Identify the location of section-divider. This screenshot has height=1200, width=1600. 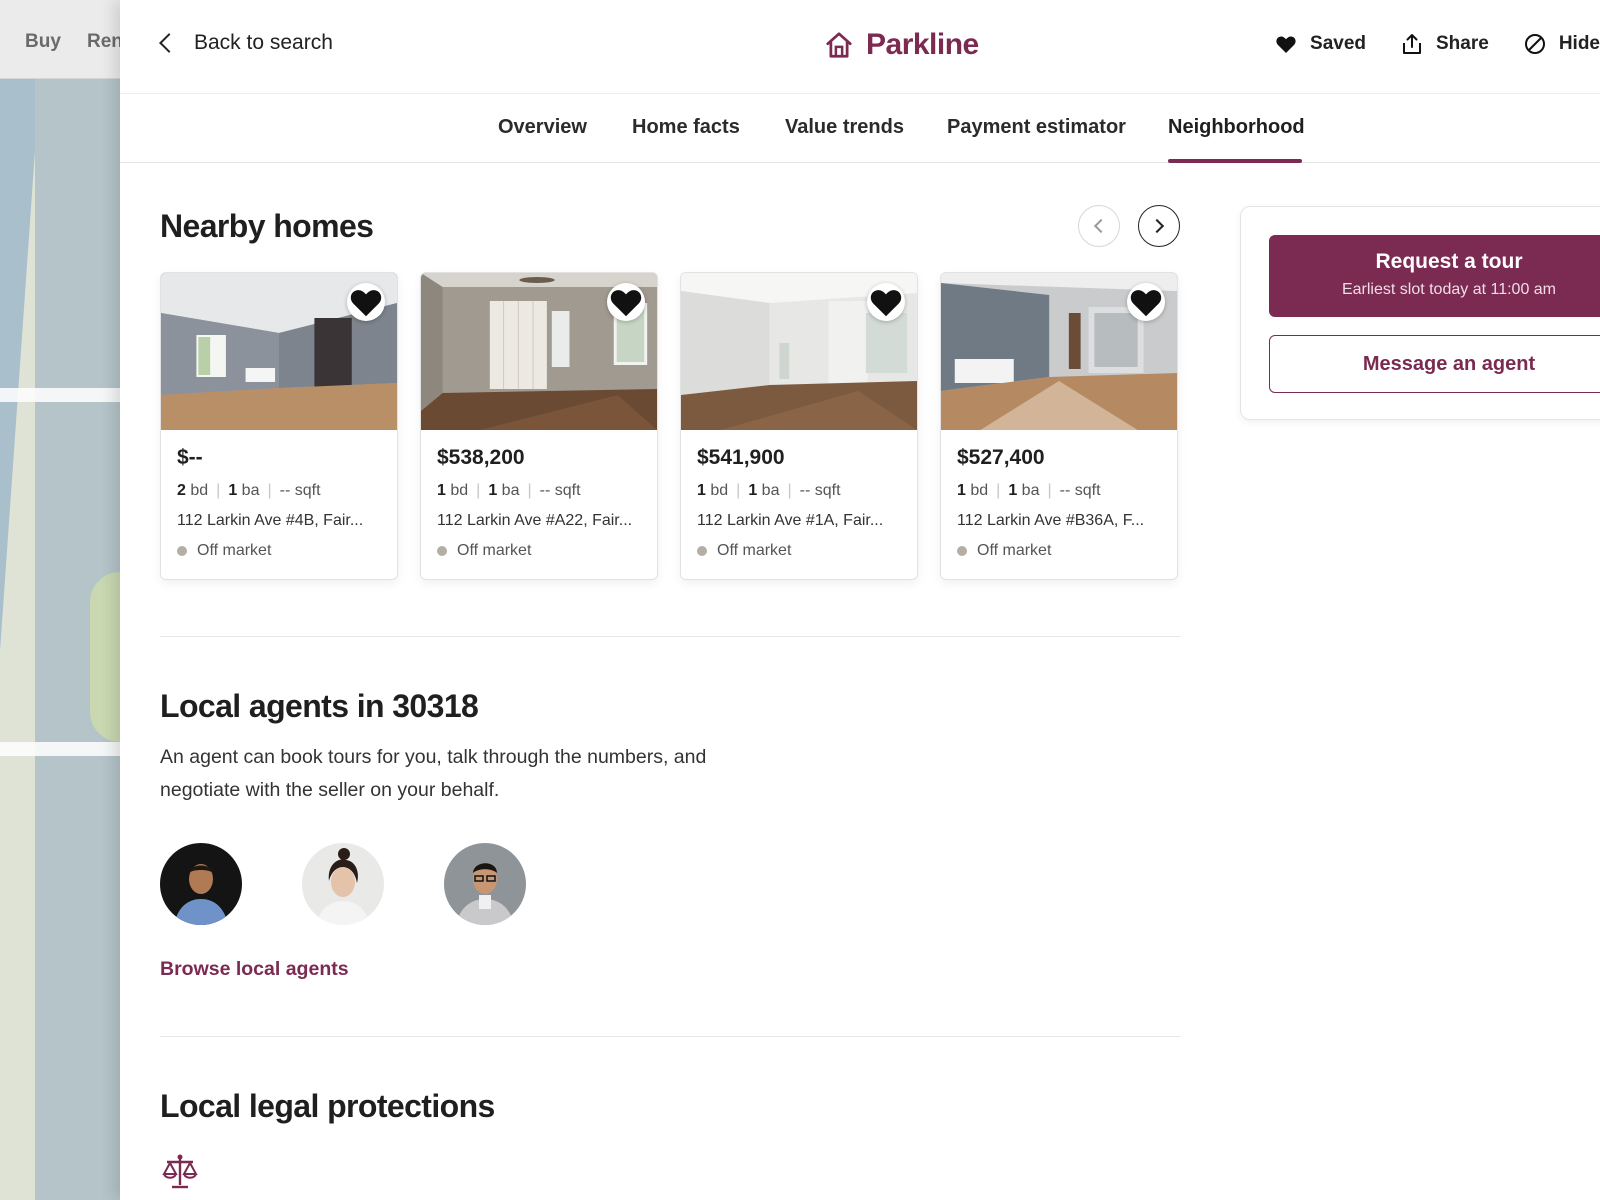
(670, 636).